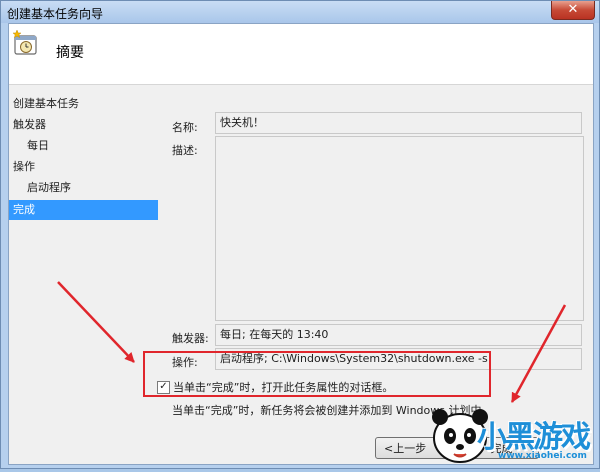 The width and height of the screenshot is (600, 472). I want to click on annotation-arrow-left, so click(96, 322).